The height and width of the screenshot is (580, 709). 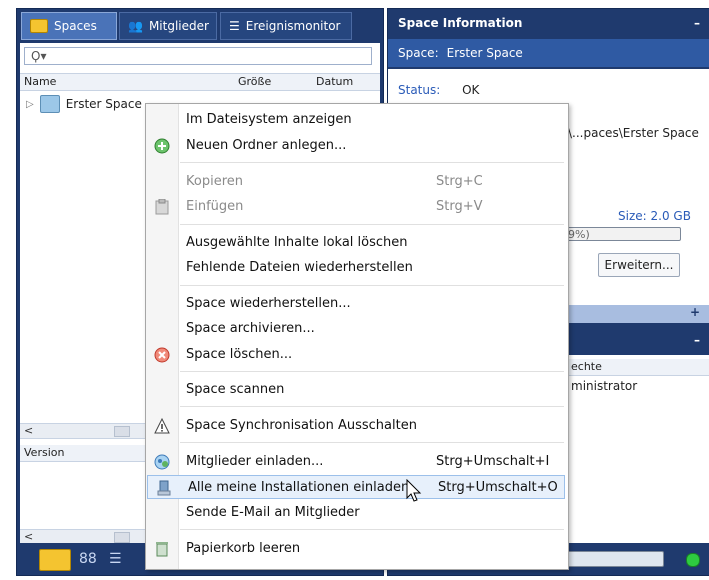 I want to click on menu-item-copy: Kopieren Strg+C, so click(x=356, y=182).